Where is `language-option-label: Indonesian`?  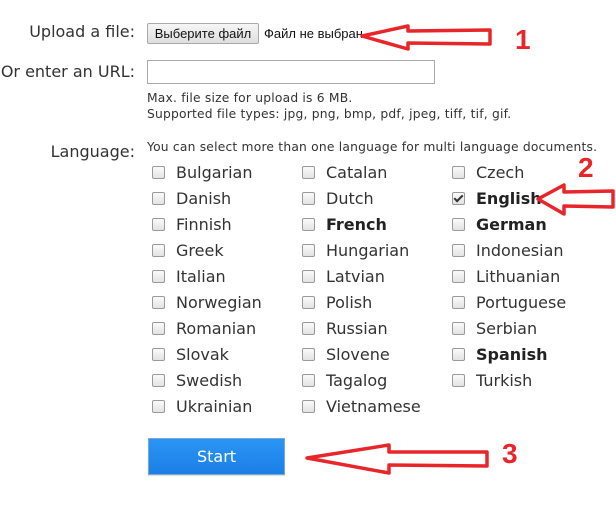
language-option-label: Indonesian is located at coordinates (520, 250).